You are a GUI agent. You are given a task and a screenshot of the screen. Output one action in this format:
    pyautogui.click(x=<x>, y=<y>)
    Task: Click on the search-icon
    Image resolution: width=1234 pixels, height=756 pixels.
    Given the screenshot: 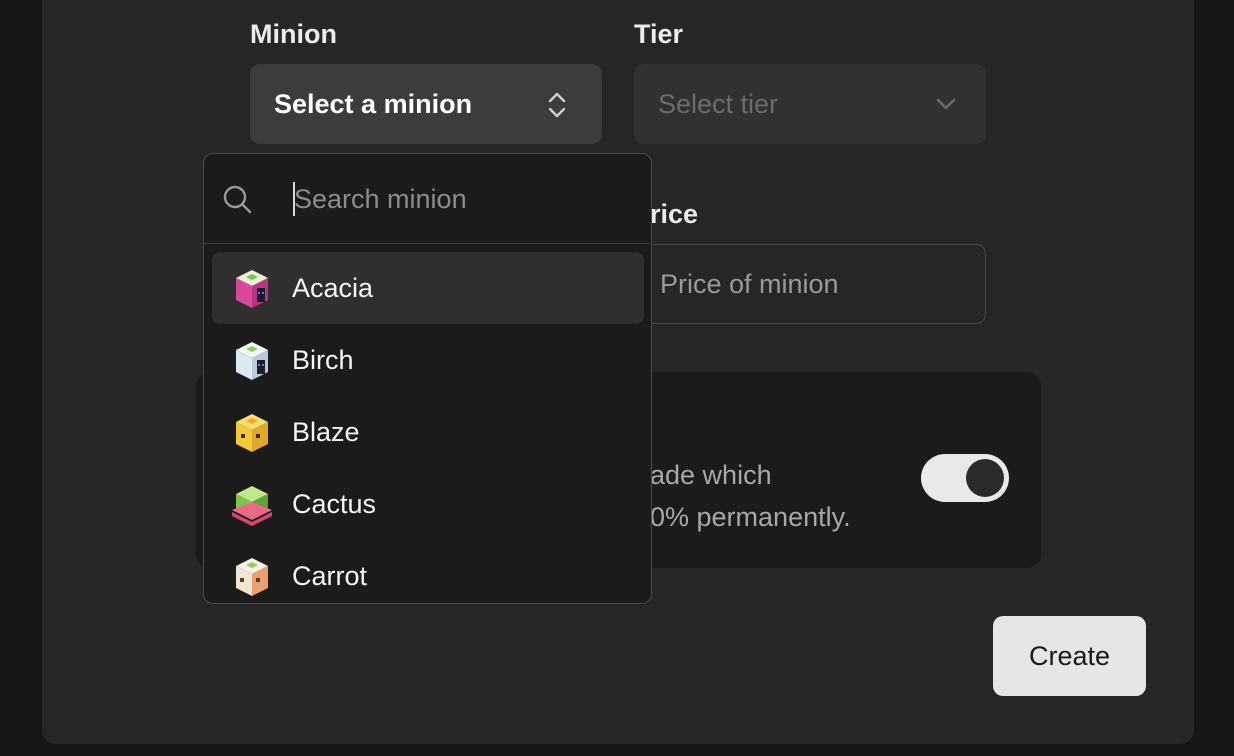 What is the action you would take?
    pyautogui.click(x=237, y=199)
    